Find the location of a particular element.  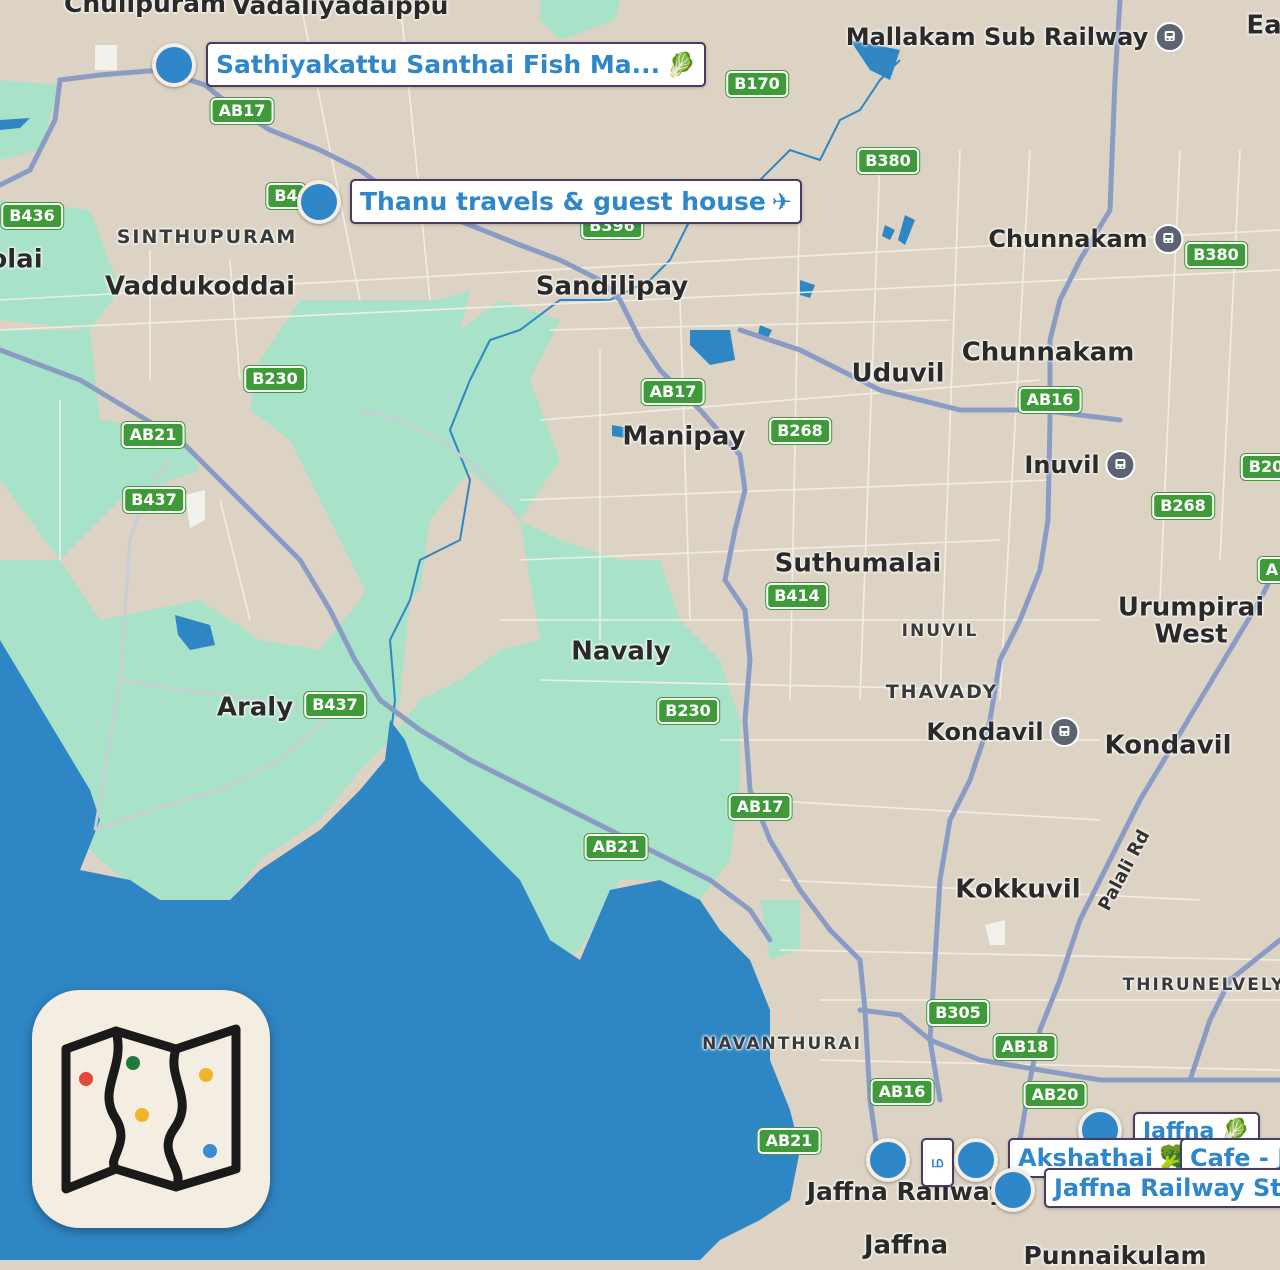

rail-station-inuvil: Inuvil is located at coordinates (1080, 465).